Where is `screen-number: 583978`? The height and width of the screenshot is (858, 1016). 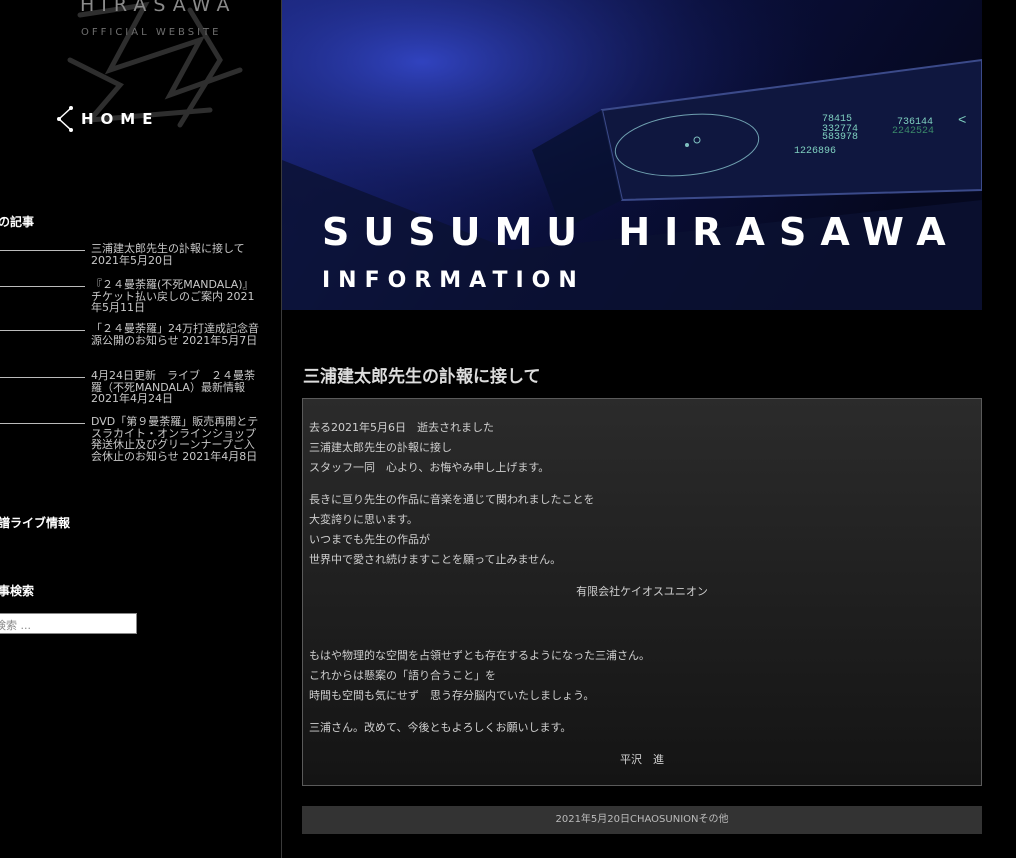 screen-number: 583978 is located at coordinates (840, 137).